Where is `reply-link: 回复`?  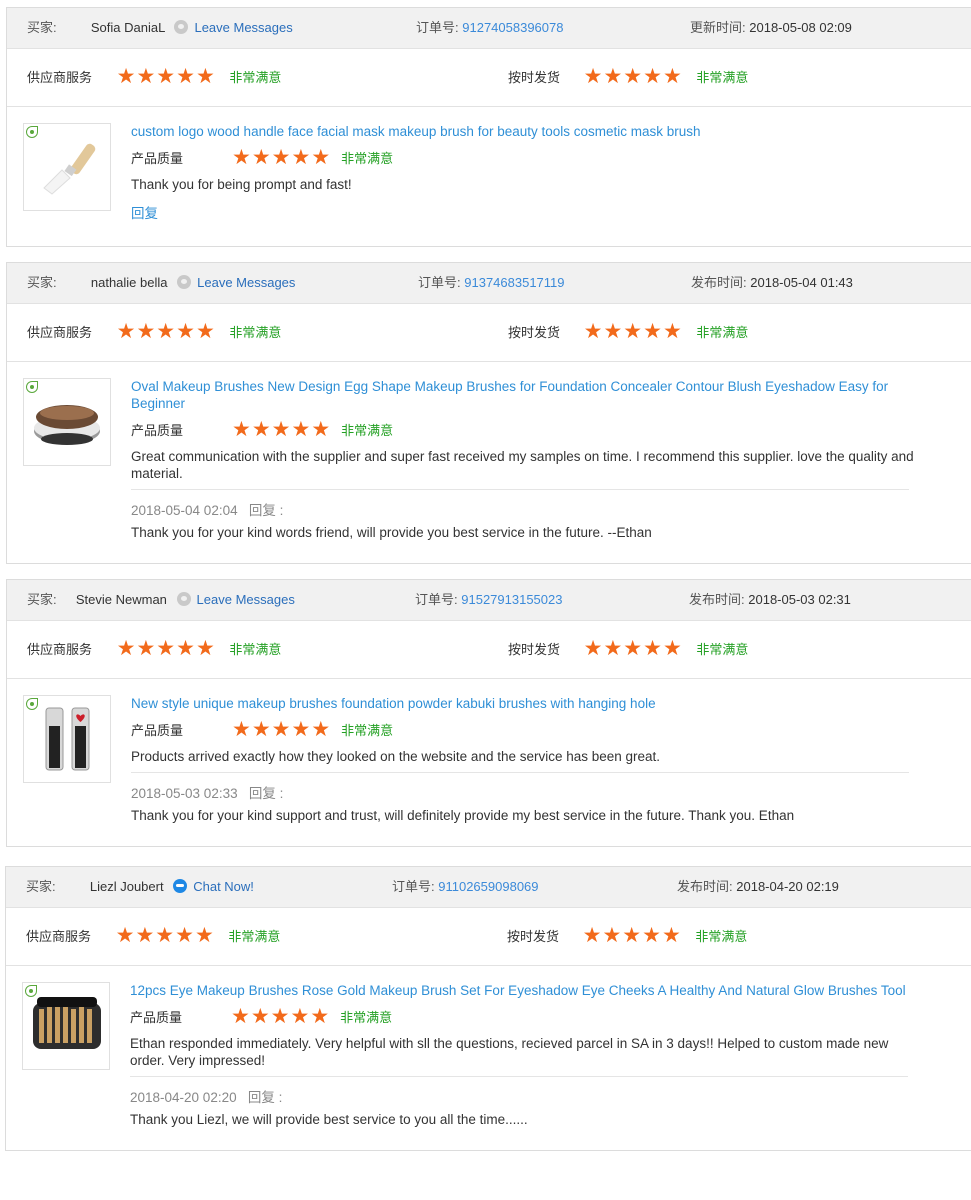 reply-link: 回复 is located at coordinates (523, 212).